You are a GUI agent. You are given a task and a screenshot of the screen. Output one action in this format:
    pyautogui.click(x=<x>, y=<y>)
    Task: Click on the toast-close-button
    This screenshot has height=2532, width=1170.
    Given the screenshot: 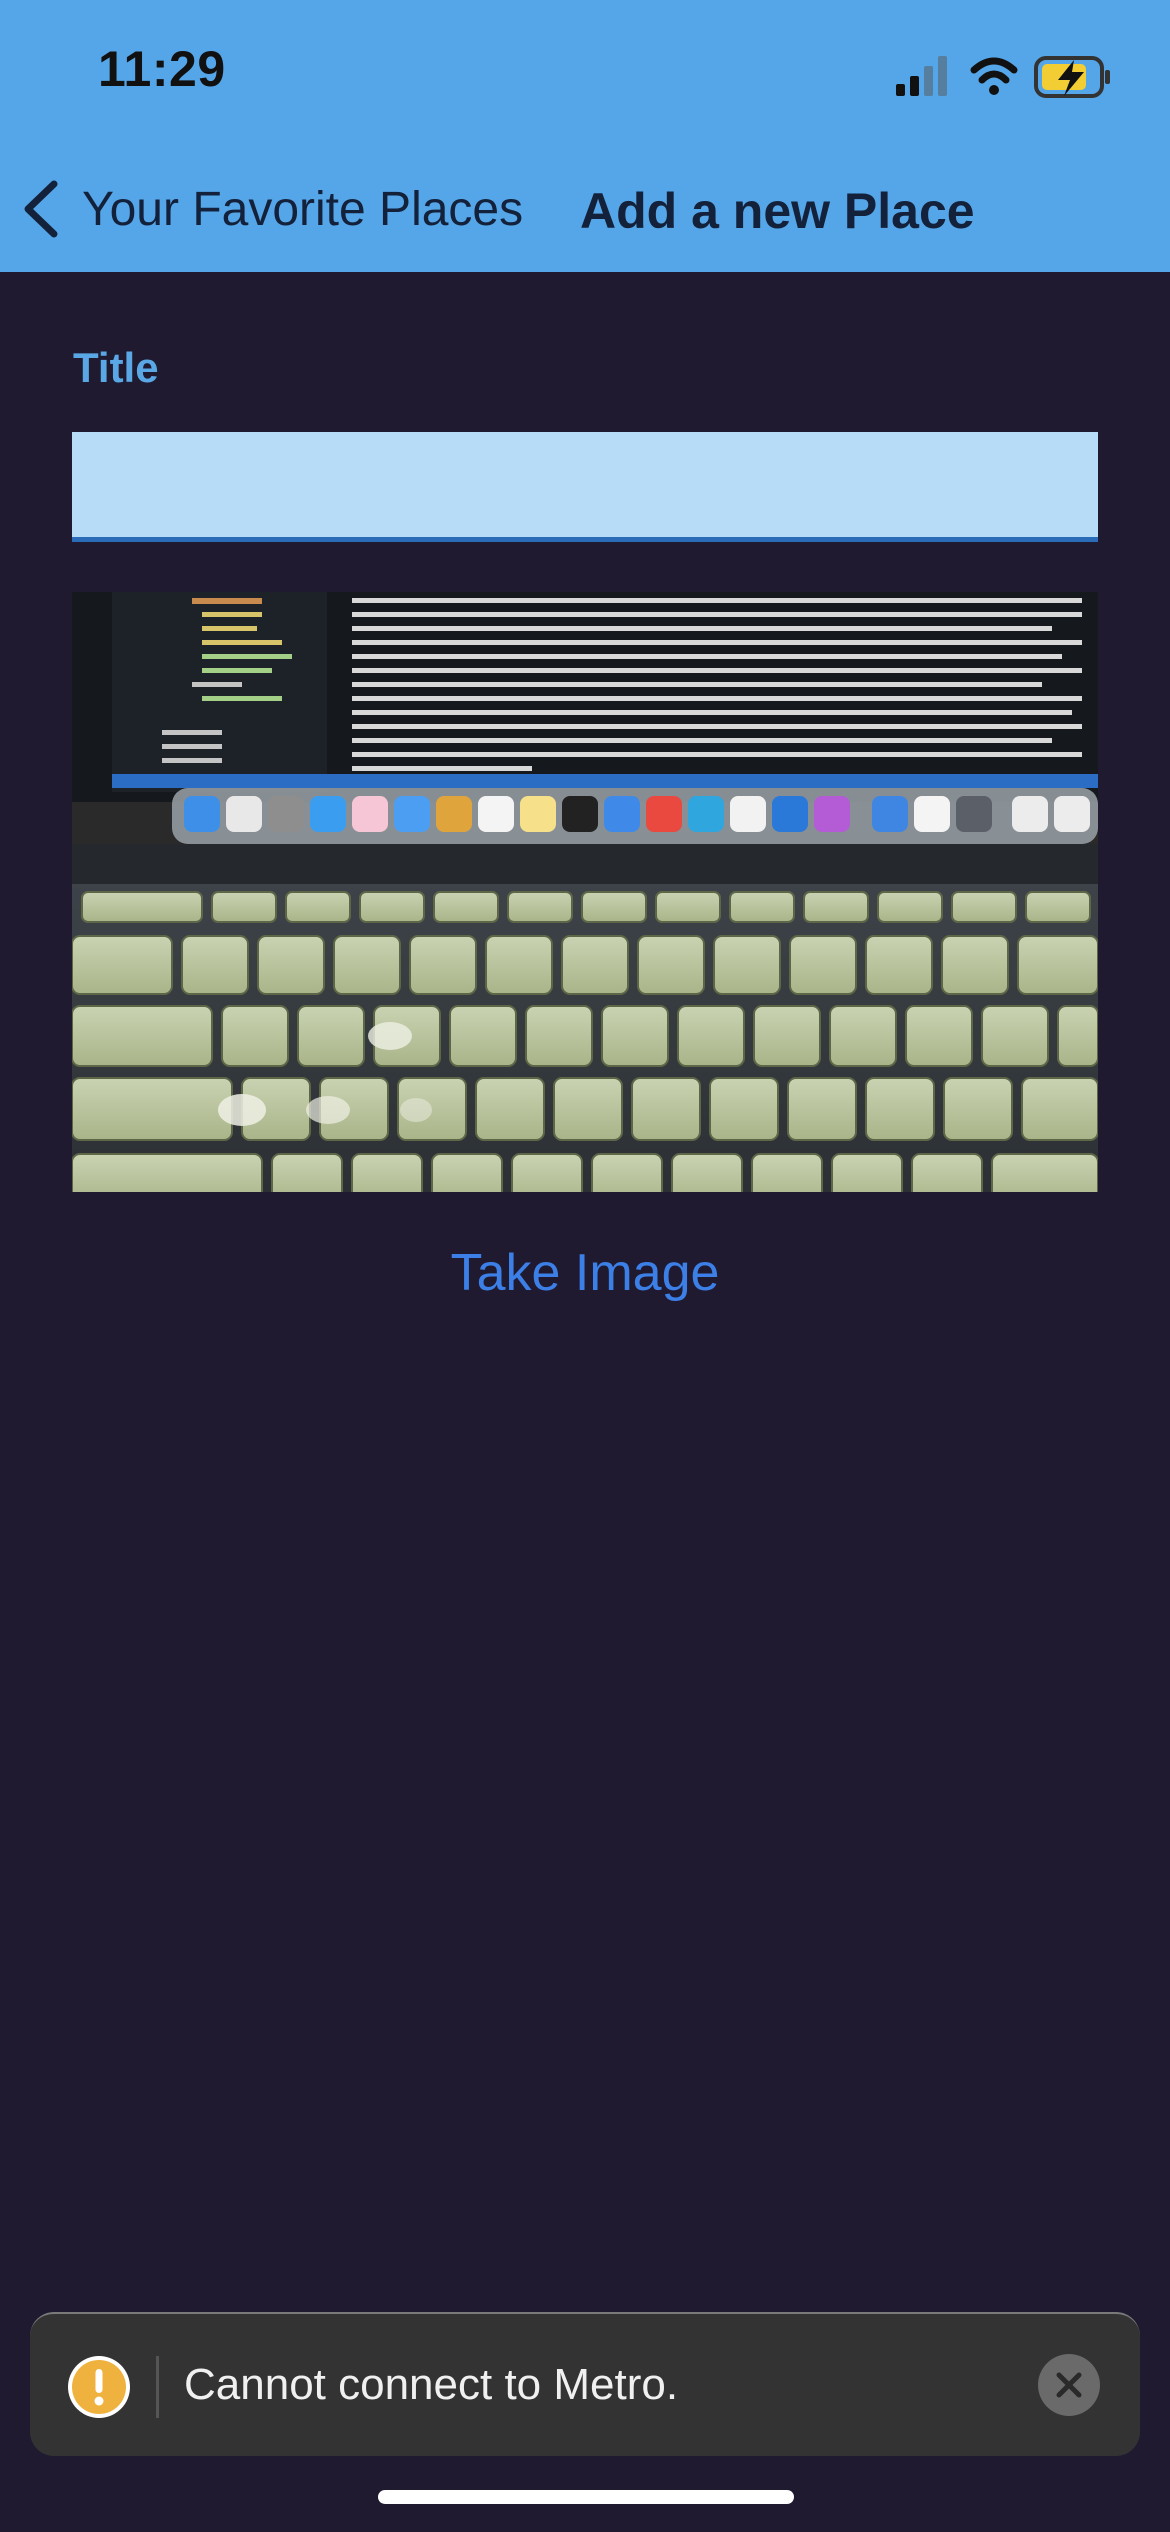 What is the action you would take?
    pyautogui.click(x=1069, y=2385)
    